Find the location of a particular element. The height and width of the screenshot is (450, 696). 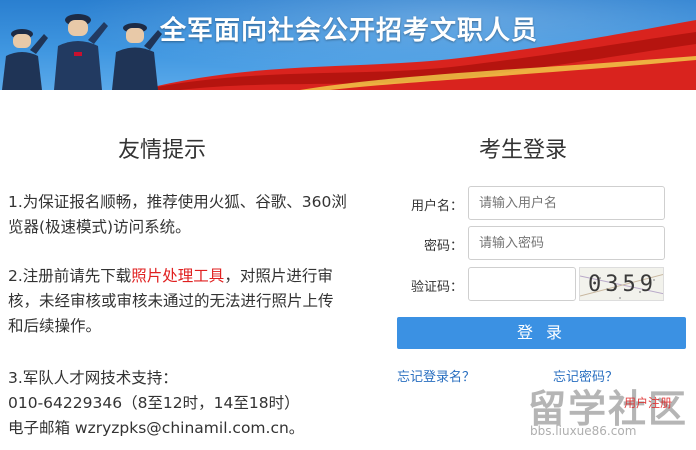

captcha-image: 0359 is located at coordinates (621, 284).